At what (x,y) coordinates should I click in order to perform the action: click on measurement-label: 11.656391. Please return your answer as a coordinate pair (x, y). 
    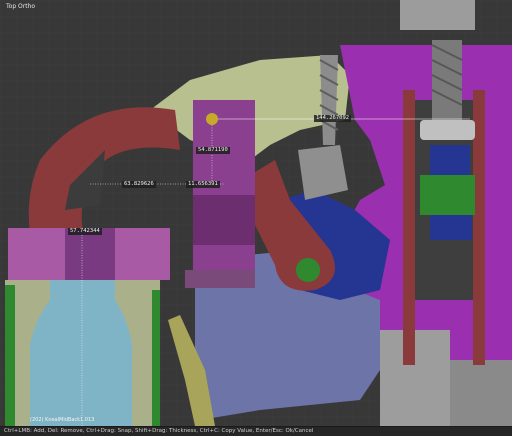
    Looking at the image, I should click on (203, 184).